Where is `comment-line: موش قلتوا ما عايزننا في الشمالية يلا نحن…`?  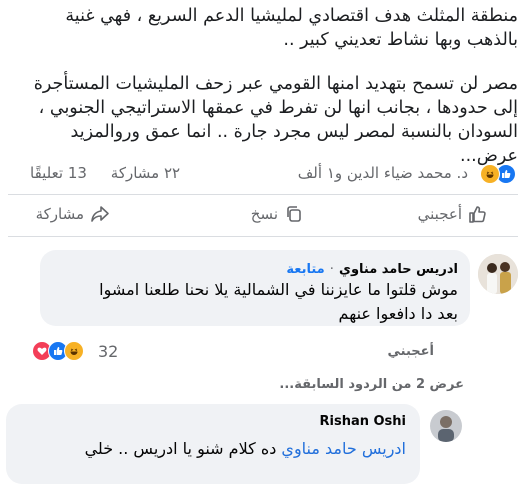 comment-line: موش قلتوا ما عايزننا في الشمالية يلا نحن… is located at coordinates (278, 289).